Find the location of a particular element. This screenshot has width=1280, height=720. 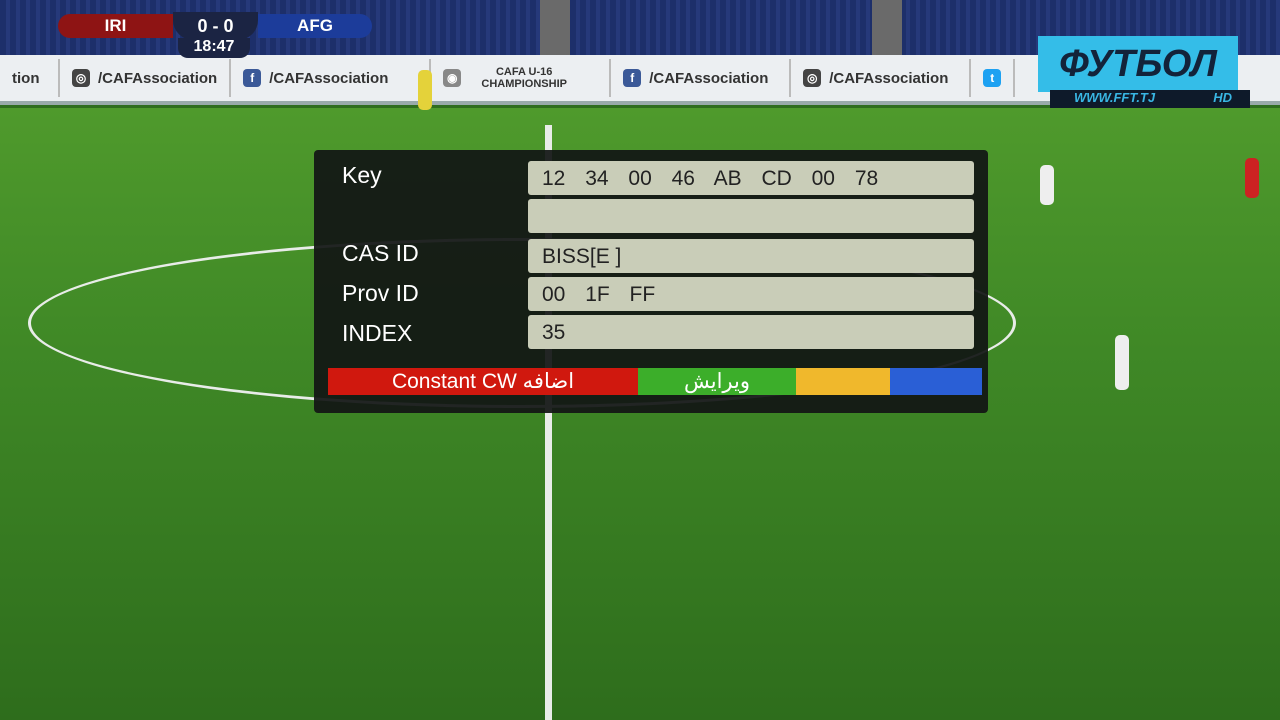

channel-url: WWW.FFT.TJ is located at coordinates (1115, 97).